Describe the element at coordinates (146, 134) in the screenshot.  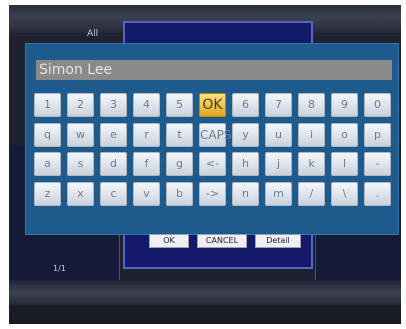
I see `key-1-3: r` at that location.